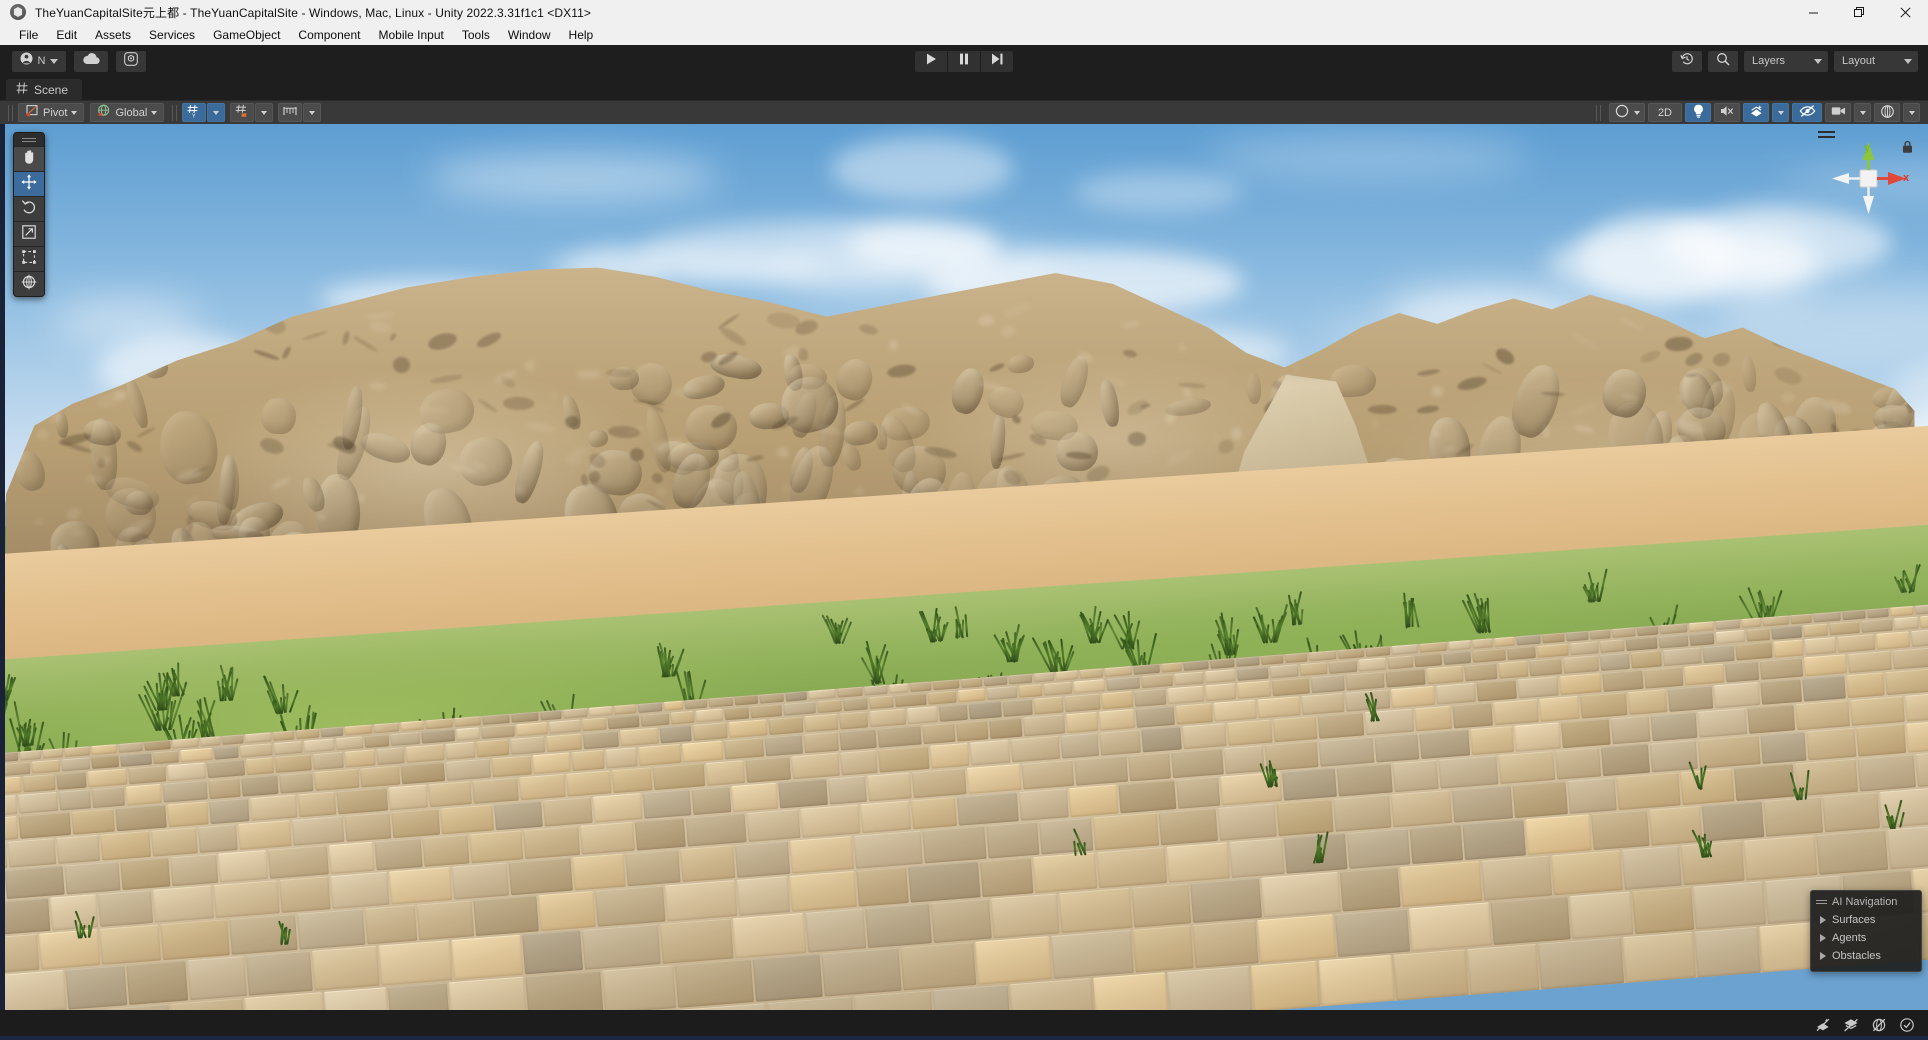  What do you see at coordinates (1866, 903) in the screenshot?
I see `ai-navigation-header: AI Navigation` at bounding box center [1866, 903].